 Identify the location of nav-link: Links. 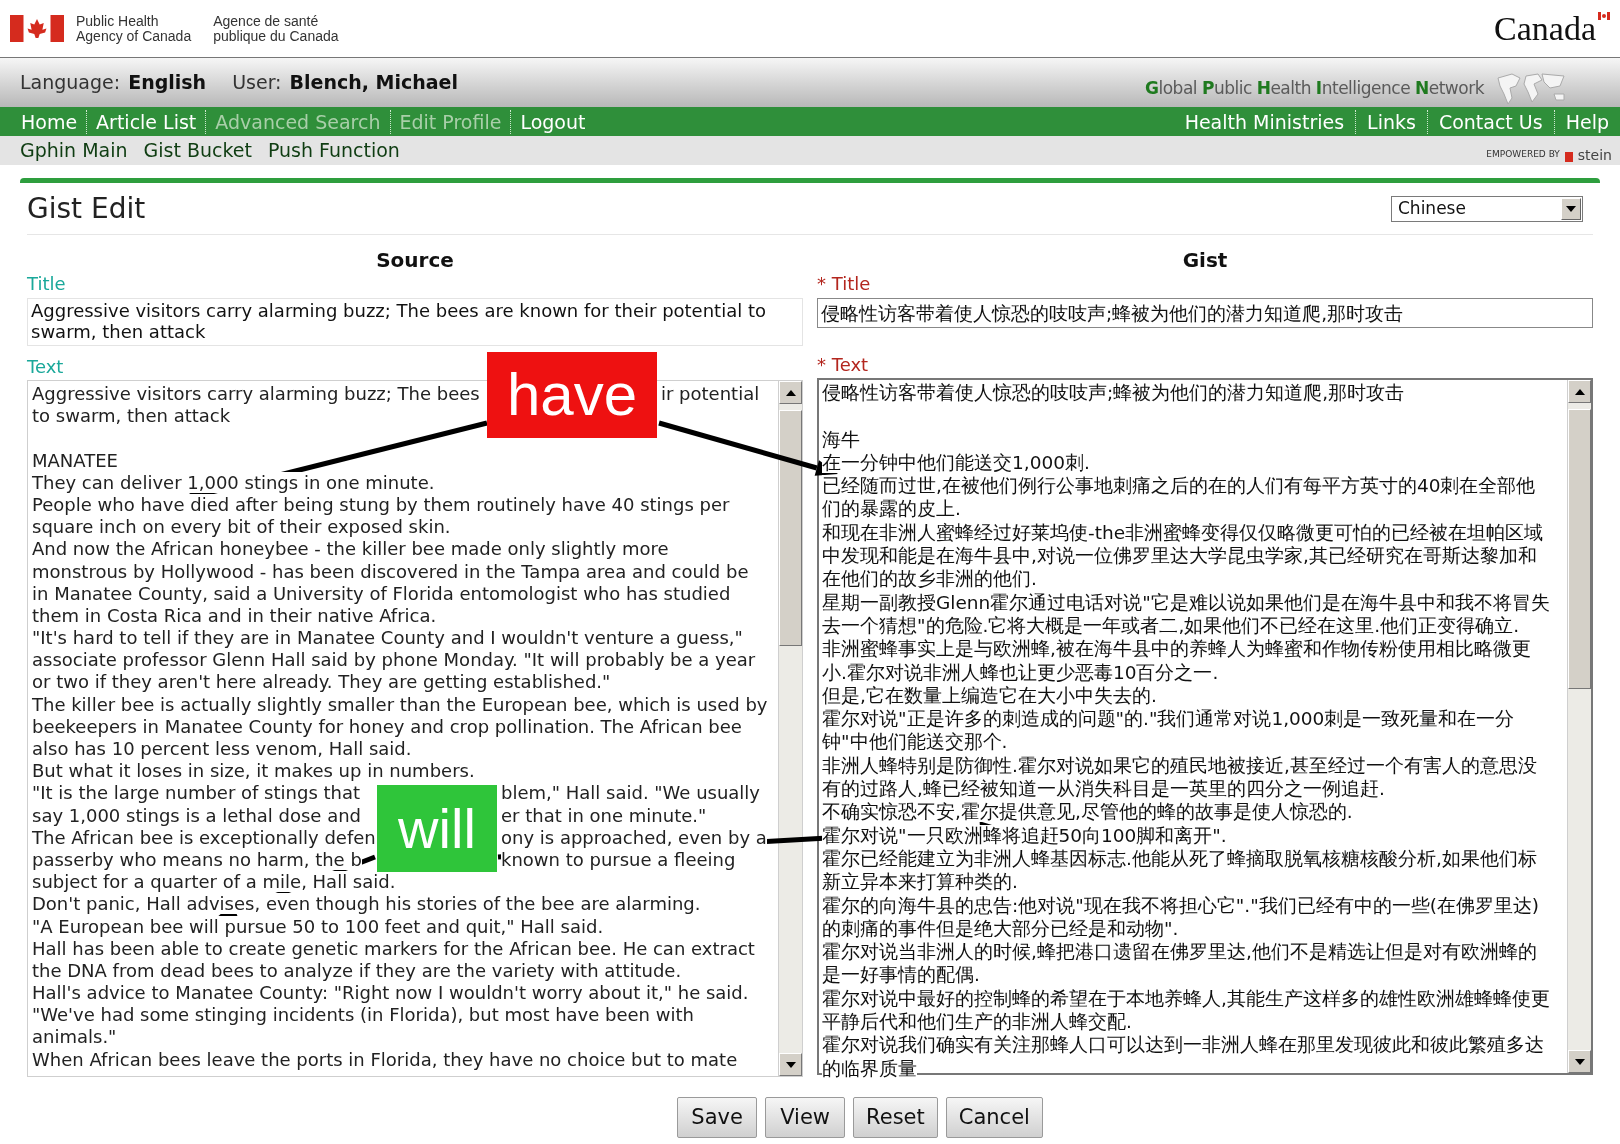
(1391, 121).